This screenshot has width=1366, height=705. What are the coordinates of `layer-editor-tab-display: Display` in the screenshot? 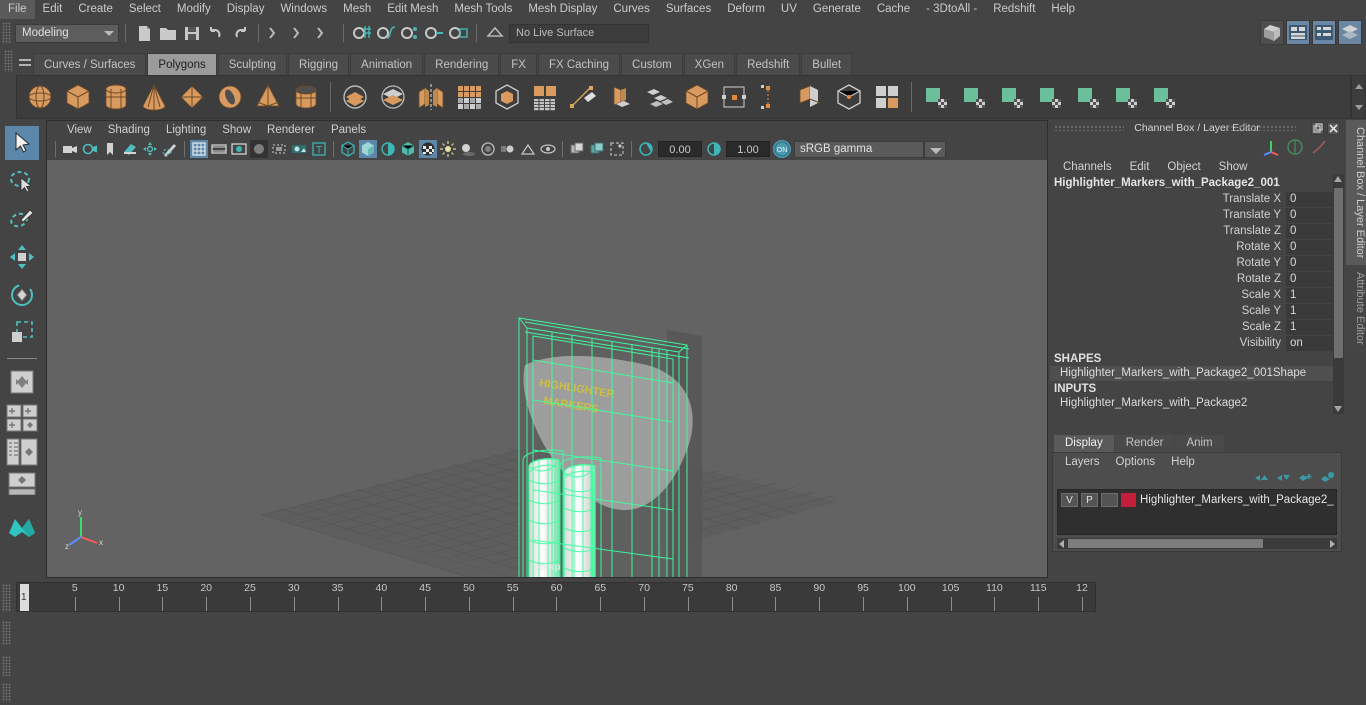 It's located at (1084, 443).